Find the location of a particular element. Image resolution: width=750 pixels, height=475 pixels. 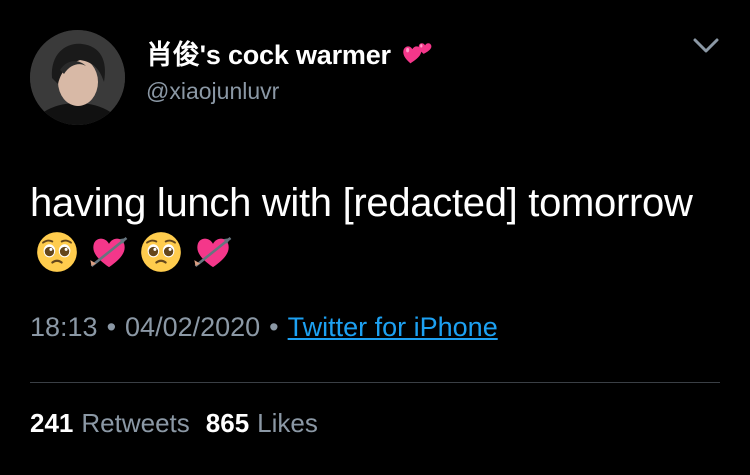

tweet-stats: 241 Retweets 865 Likes is located at coordinates (182, 423).